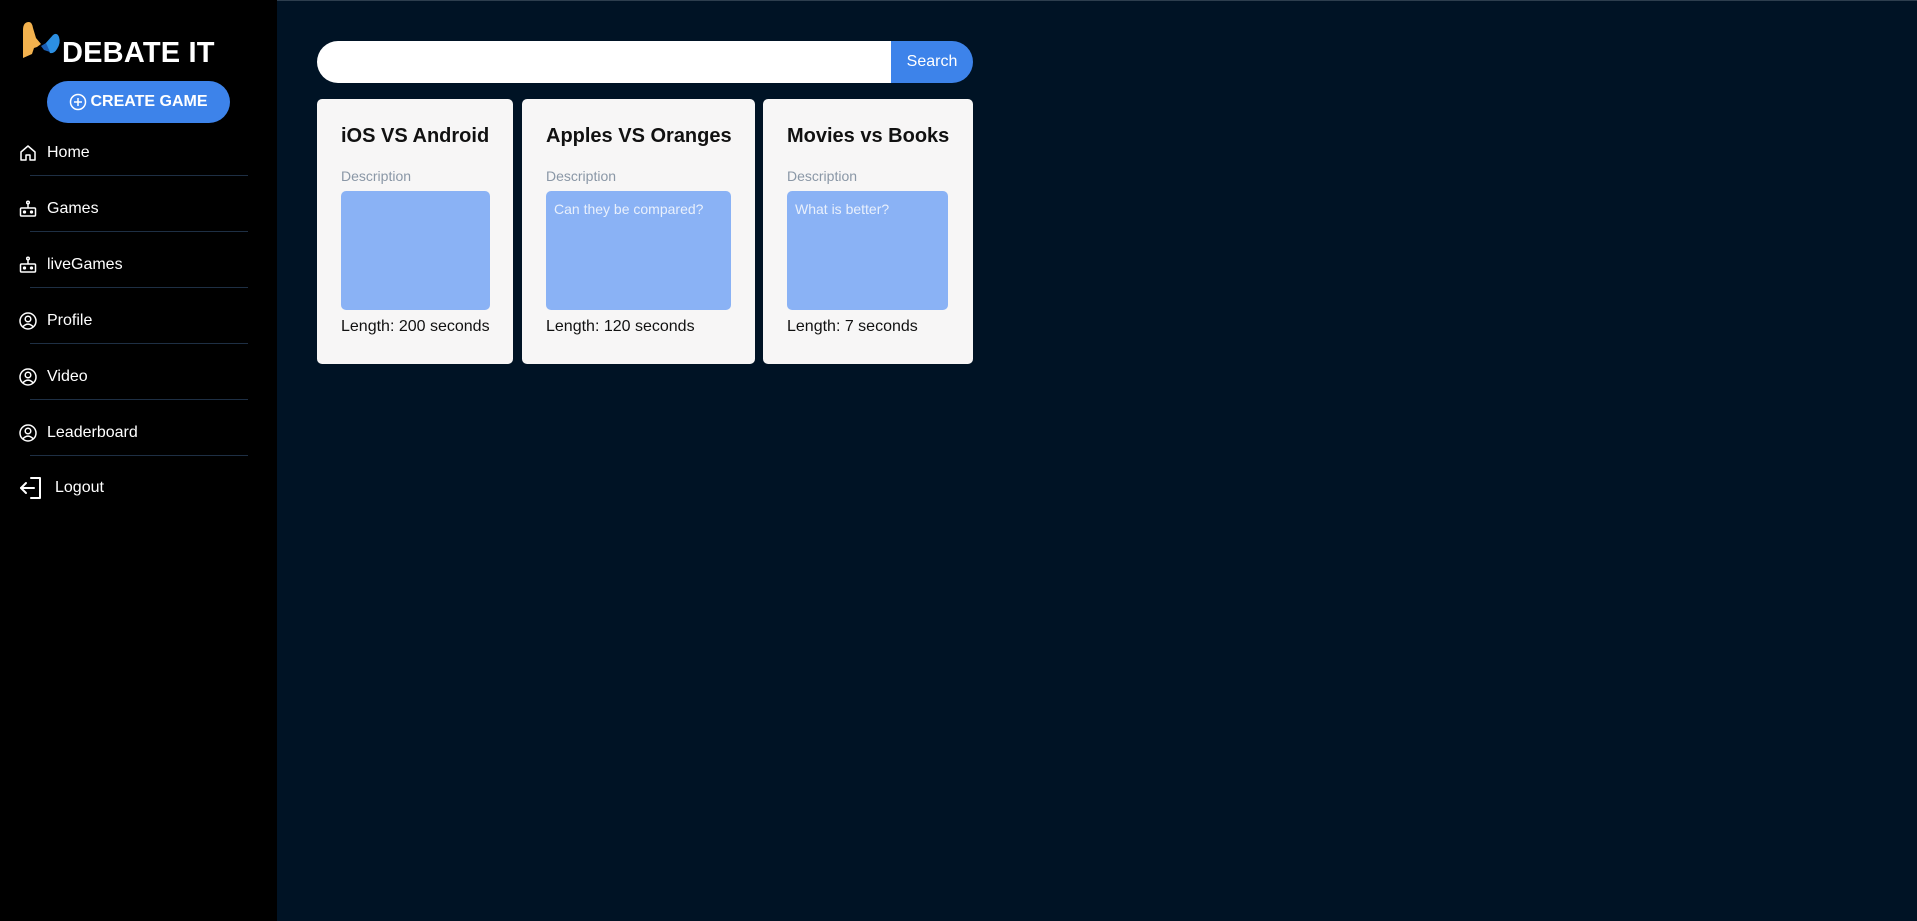 The image size is (1917, 921). I want to click on sidebar-item-label: Games, so click(73, 208).